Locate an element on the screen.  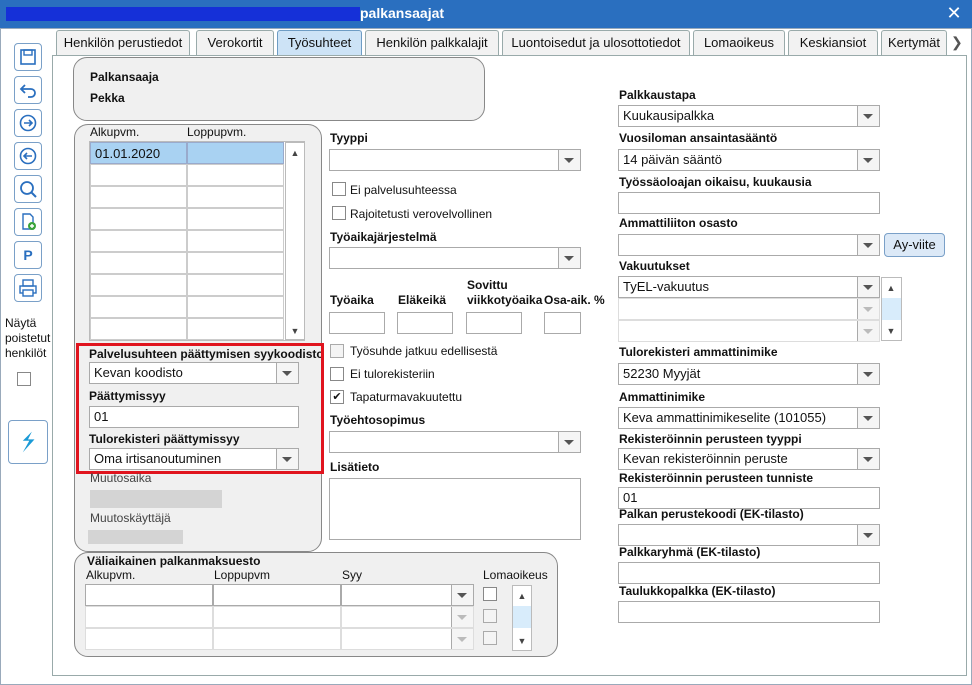
period-row-end is located at coordinates (235, 153).